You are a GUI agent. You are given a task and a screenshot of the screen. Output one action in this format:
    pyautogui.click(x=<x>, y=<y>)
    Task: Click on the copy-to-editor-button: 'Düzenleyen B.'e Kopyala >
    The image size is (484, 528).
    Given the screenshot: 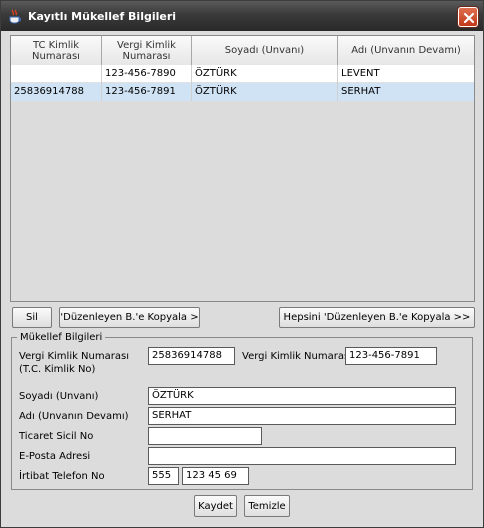 What is the action you would take?
    pyautogui.click(x=129, y=317)
    